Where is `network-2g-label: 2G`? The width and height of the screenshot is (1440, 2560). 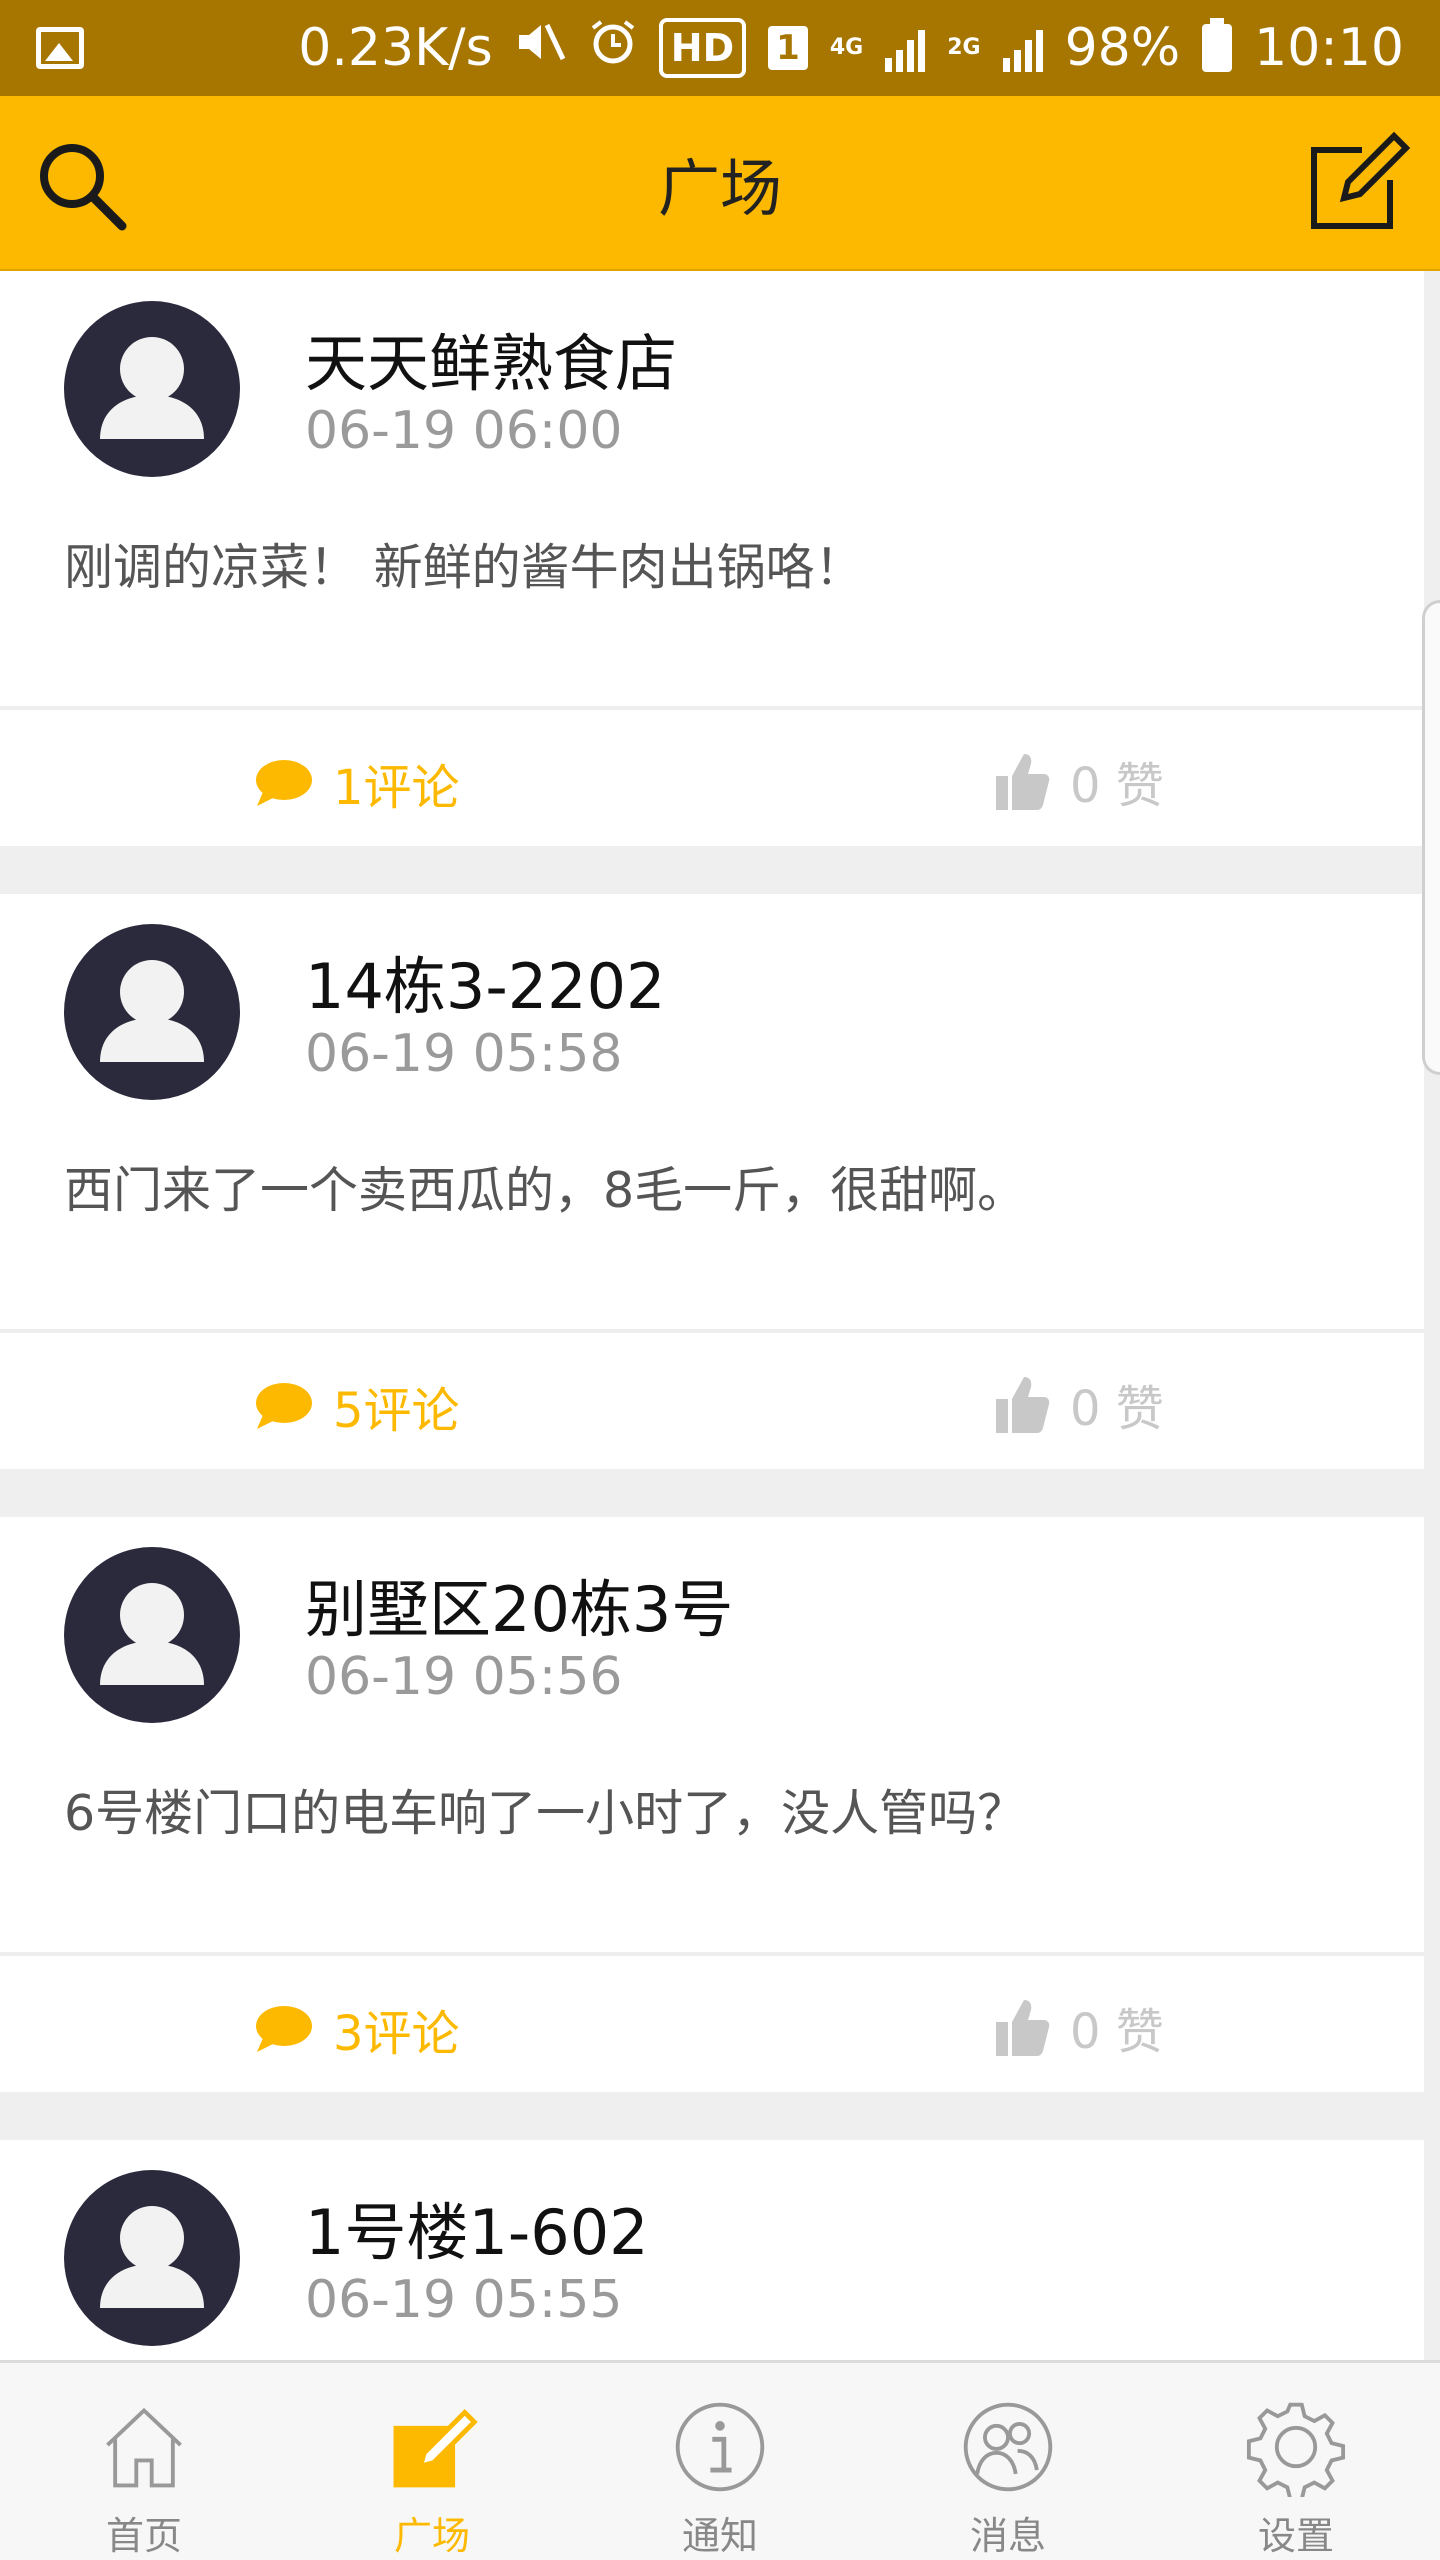 network-2g-label: 2G is located at coordinates (964, 47).